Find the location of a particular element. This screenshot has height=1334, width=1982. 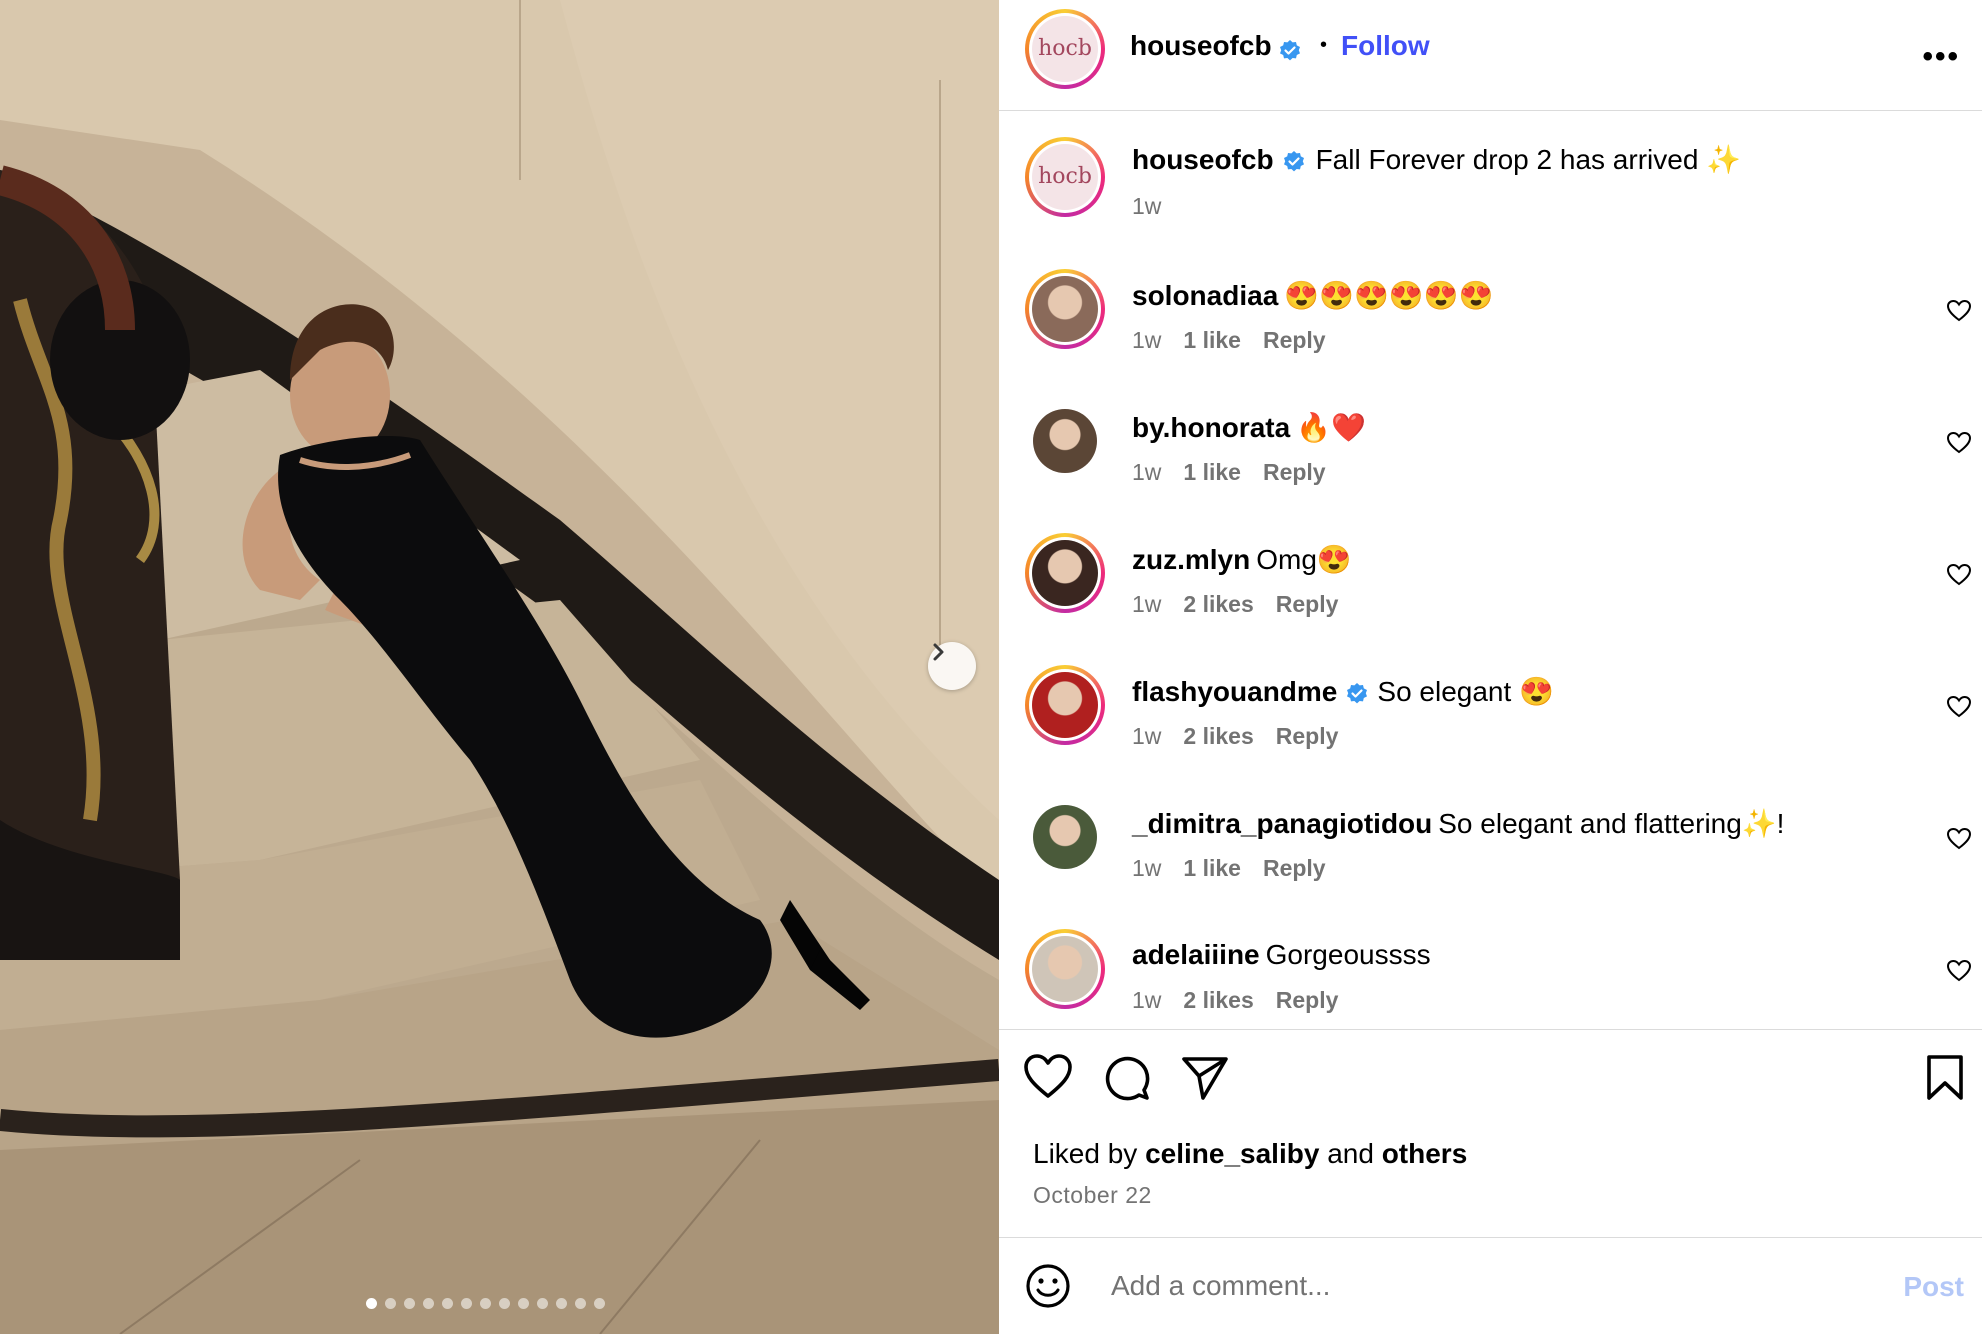

author-avatar: hocb is located at coordinates (1065, 49).